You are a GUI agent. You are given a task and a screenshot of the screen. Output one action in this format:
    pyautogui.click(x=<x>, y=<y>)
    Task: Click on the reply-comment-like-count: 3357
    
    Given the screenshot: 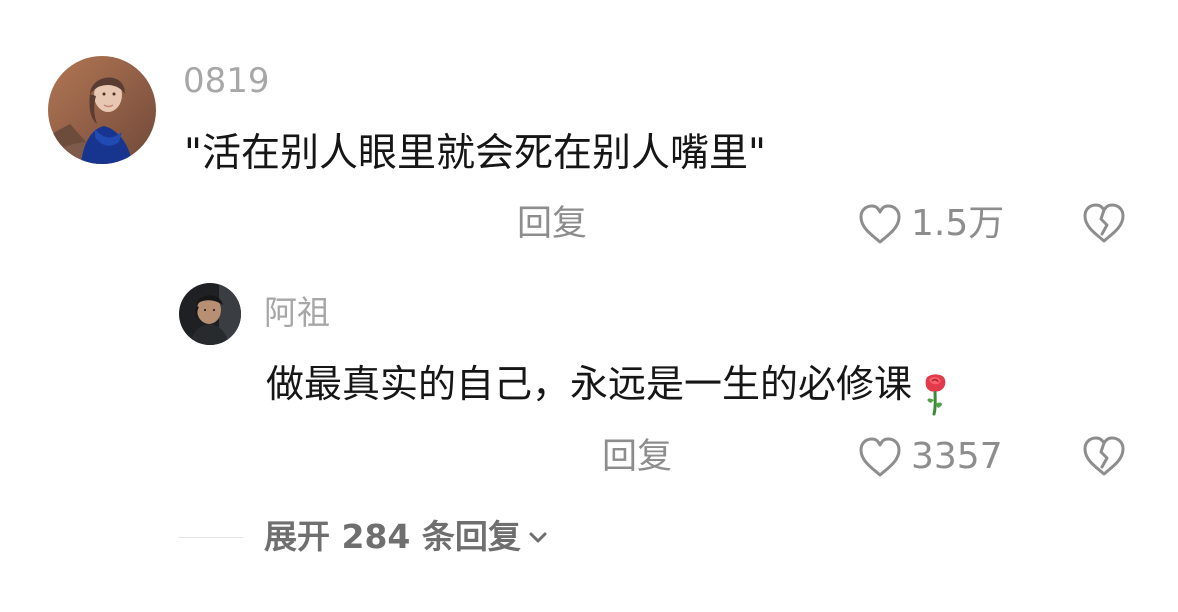 What is the action you would take?
    pyautogui.click(x=957, y=456)
    